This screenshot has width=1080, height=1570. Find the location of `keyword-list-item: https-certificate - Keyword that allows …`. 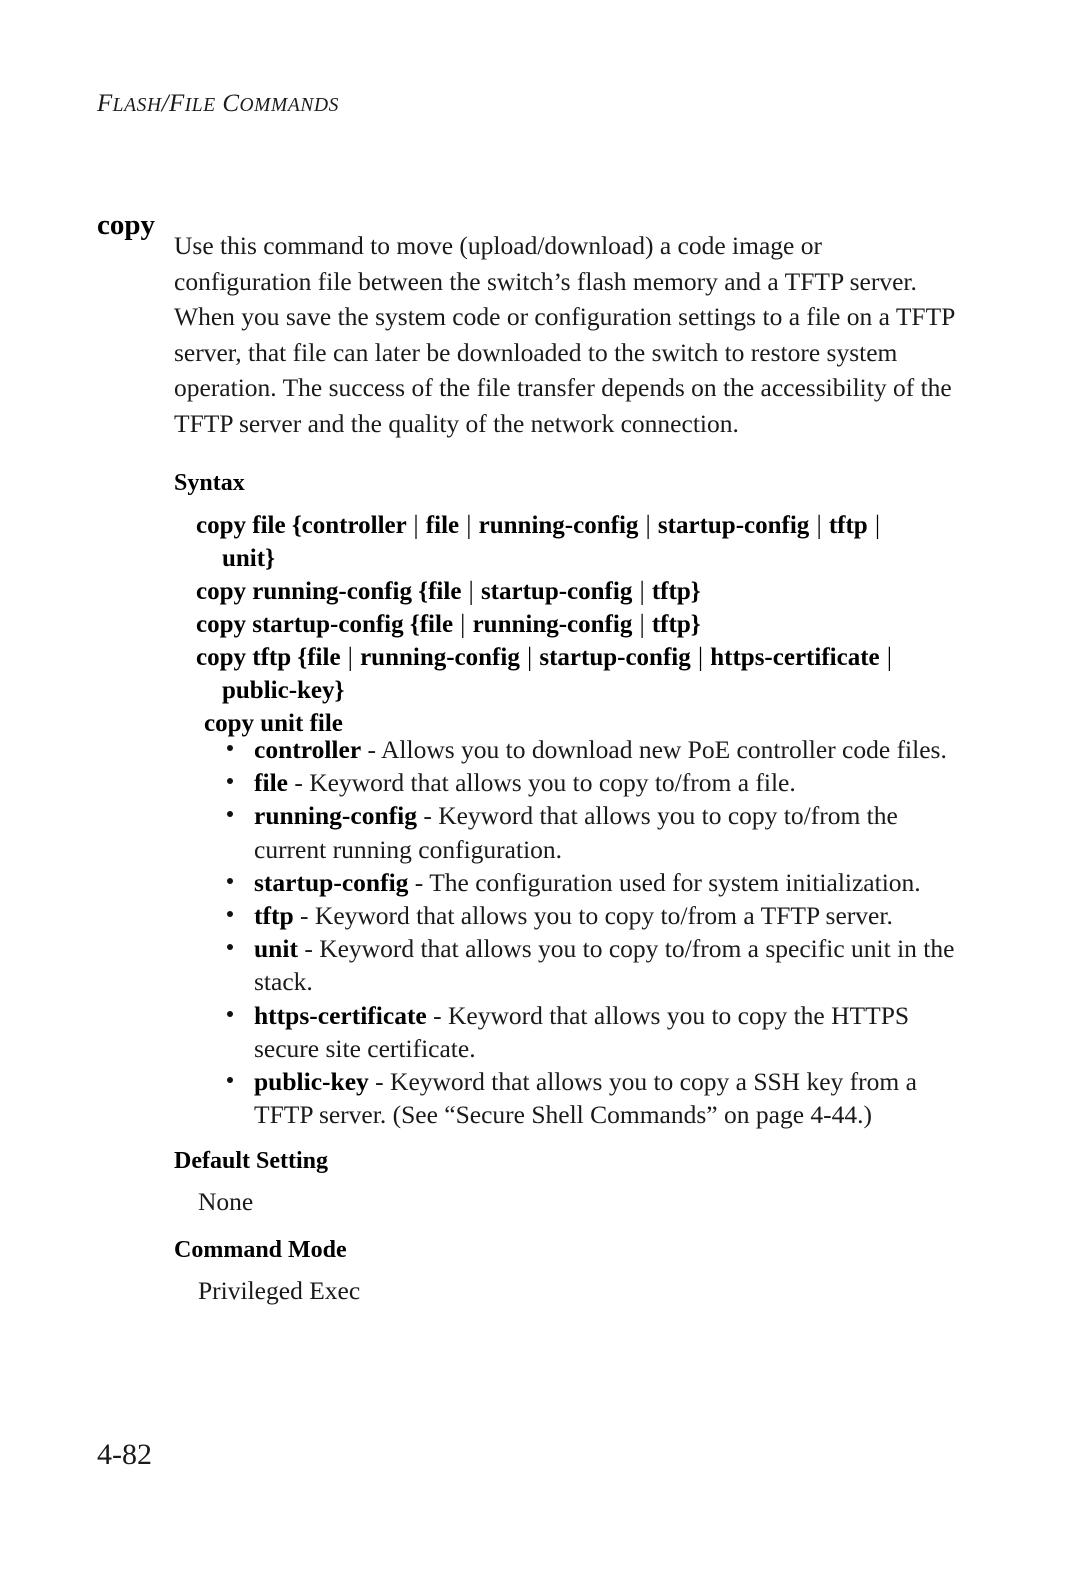

keyword-list-item: https-certificate - Keyword that allows … is located at coordinates (583, 1032).